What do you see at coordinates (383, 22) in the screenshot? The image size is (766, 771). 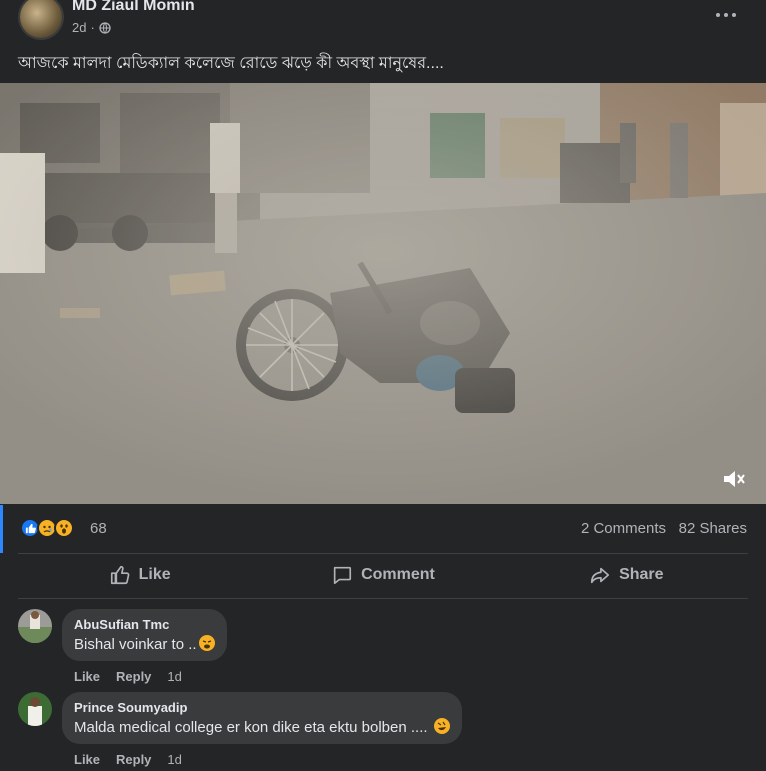 I see `post-header: MD Ziaul Momin 2d ·` at bounding box center [383, 22].